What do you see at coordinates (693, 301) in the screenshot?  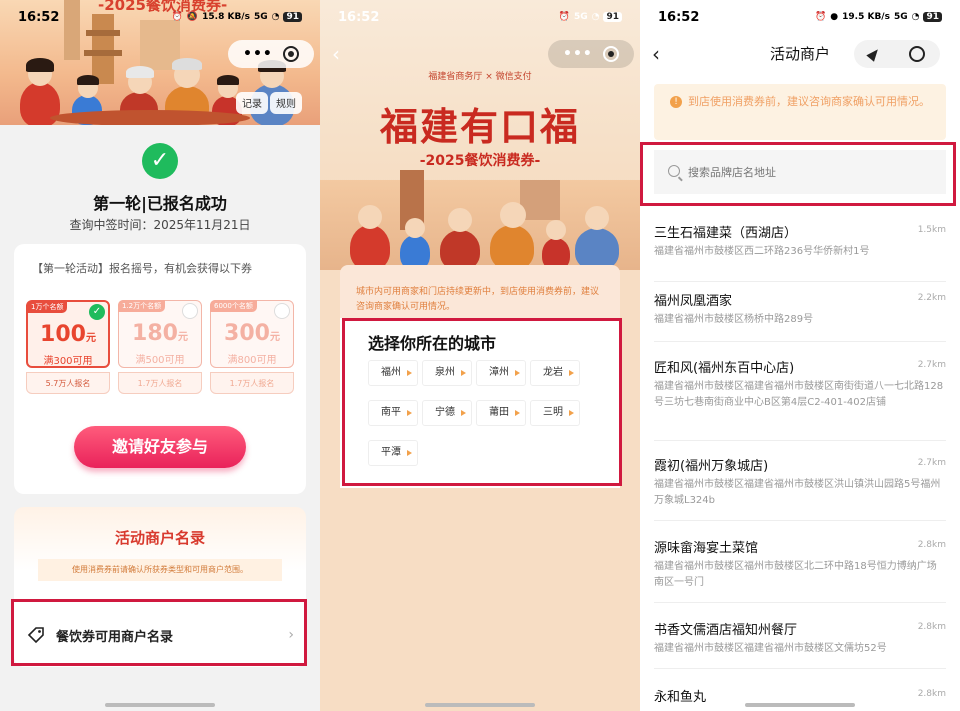 I see `merchant-name: 福州凤凰酒家` at bounding box center [693, 301].